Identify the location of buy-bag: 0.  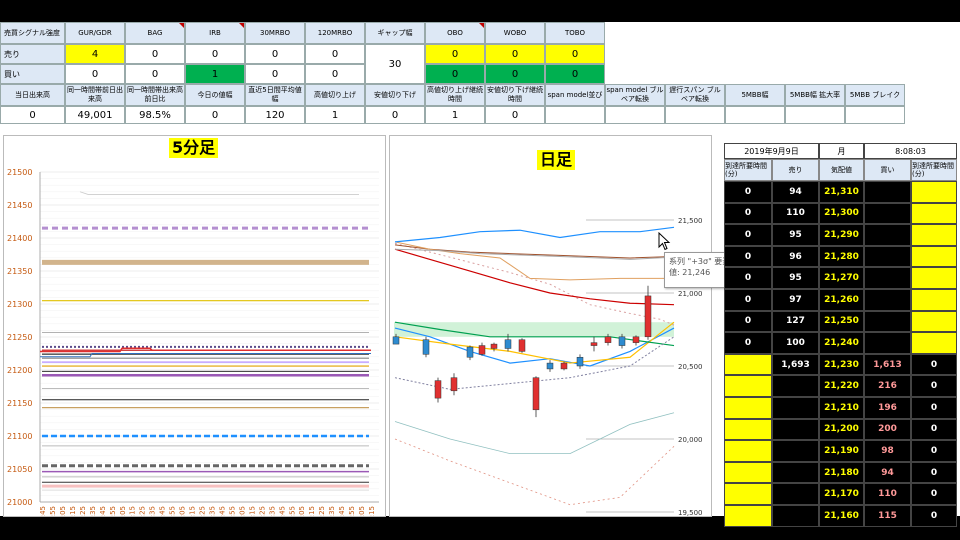
(155, 74).